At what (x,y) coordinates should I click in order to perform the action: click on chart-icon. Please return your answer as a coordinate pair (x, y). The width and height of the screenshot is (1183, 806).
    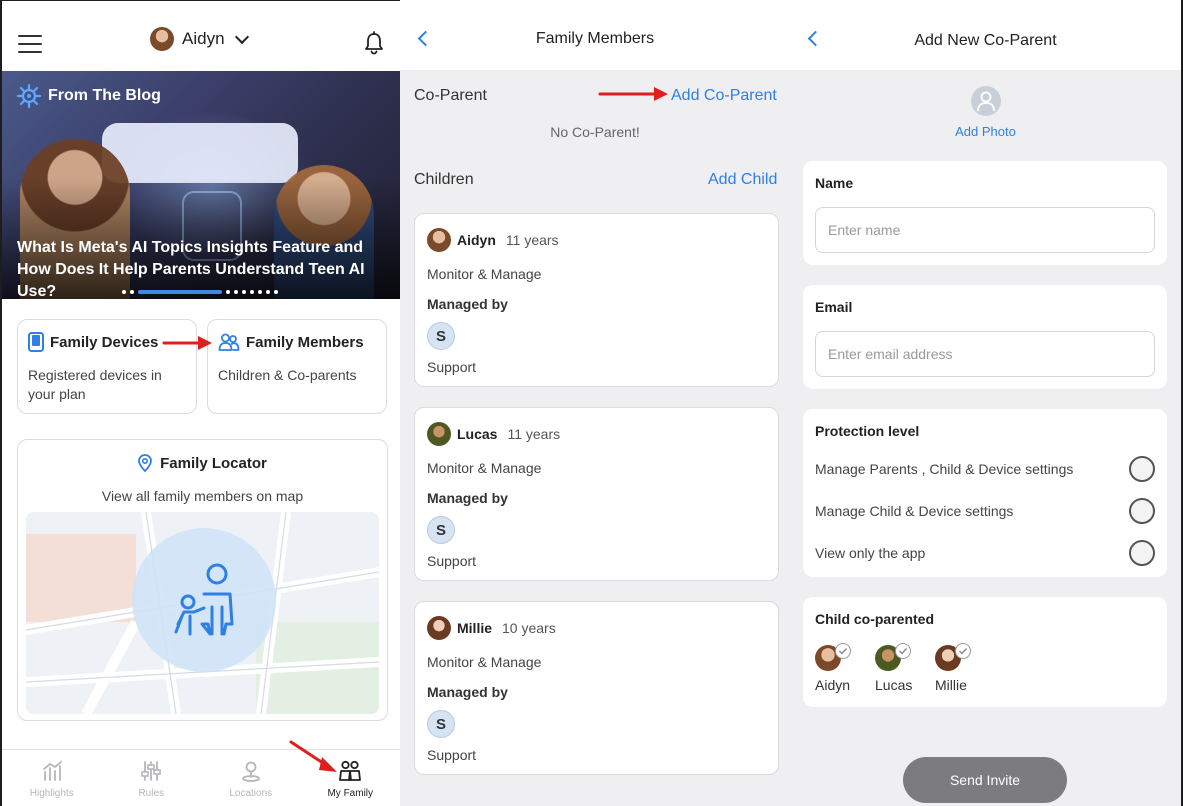
    Looking at the image, I should click on (52, 771).